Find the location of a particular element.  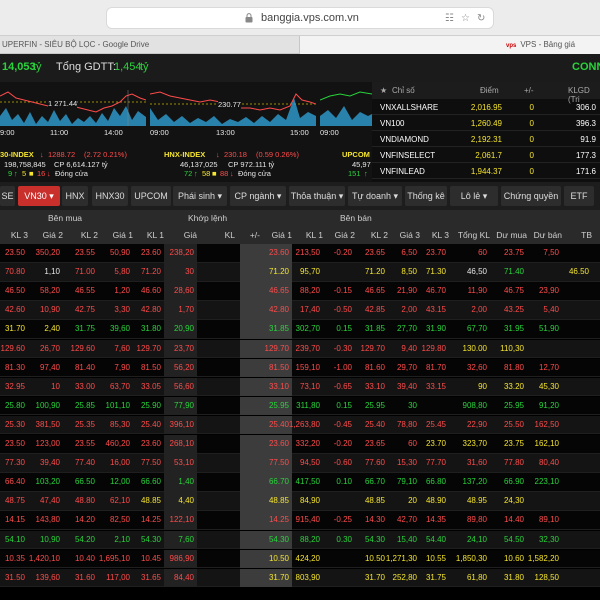

total-value: 14,053 is located at coordinates (19, 67).